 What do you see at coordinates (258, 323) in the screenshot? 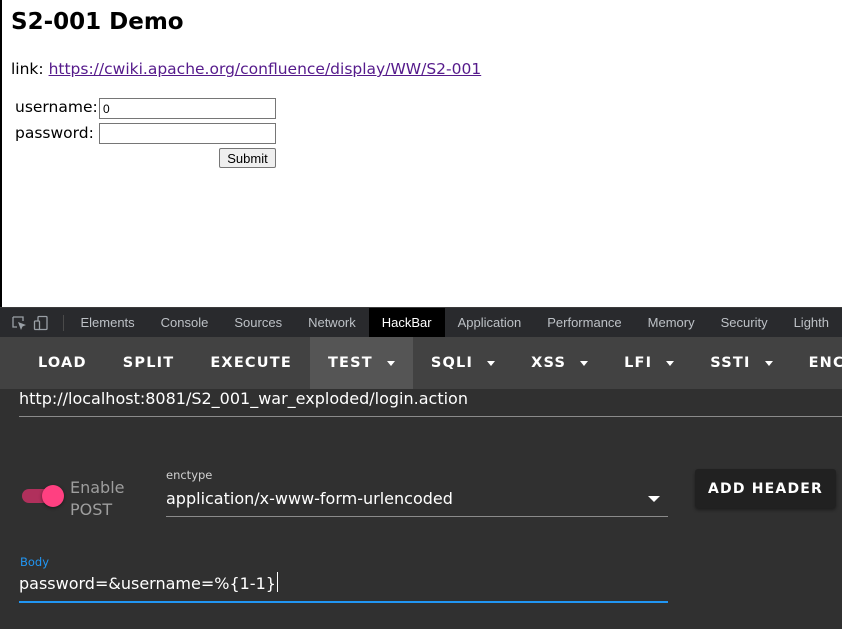
I see `tab-sources: Sources` at bounding box center [258, 323].